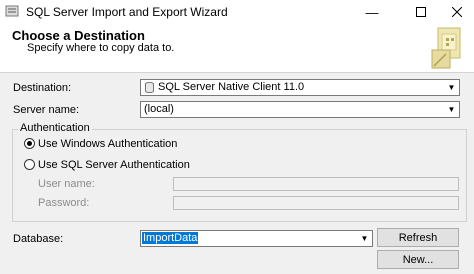  I want to click on server-name-combobox: (local) ▼, so click(300, 109).